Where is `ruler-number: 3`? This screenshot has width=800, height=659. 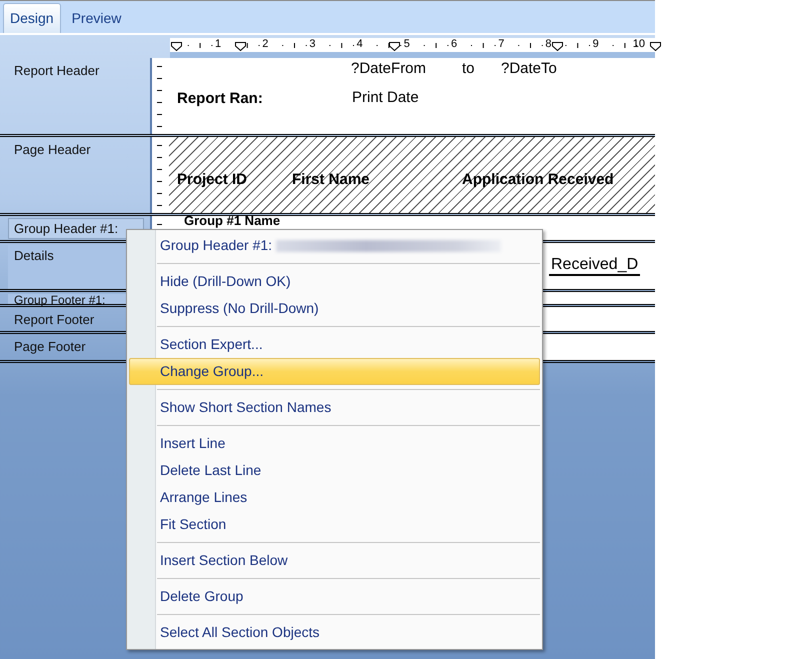 ruler-number: 3 is located at coordinates (312, 44).